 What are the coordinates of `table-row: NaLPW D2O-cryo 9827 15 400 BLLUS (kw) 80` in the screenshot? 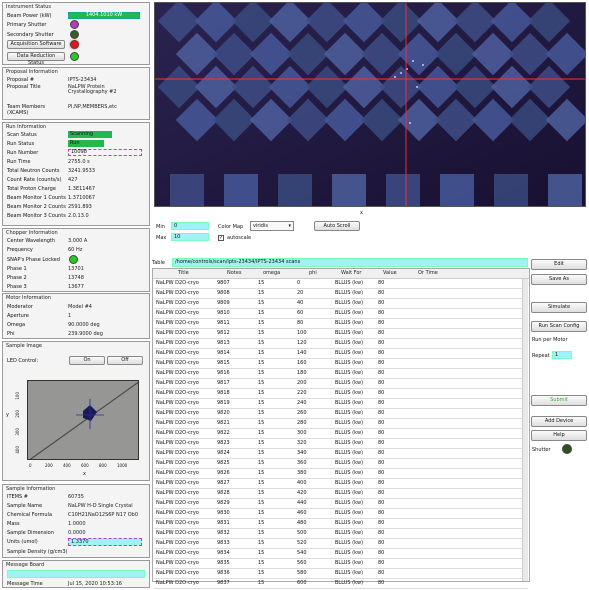 It's located at (341, 484).